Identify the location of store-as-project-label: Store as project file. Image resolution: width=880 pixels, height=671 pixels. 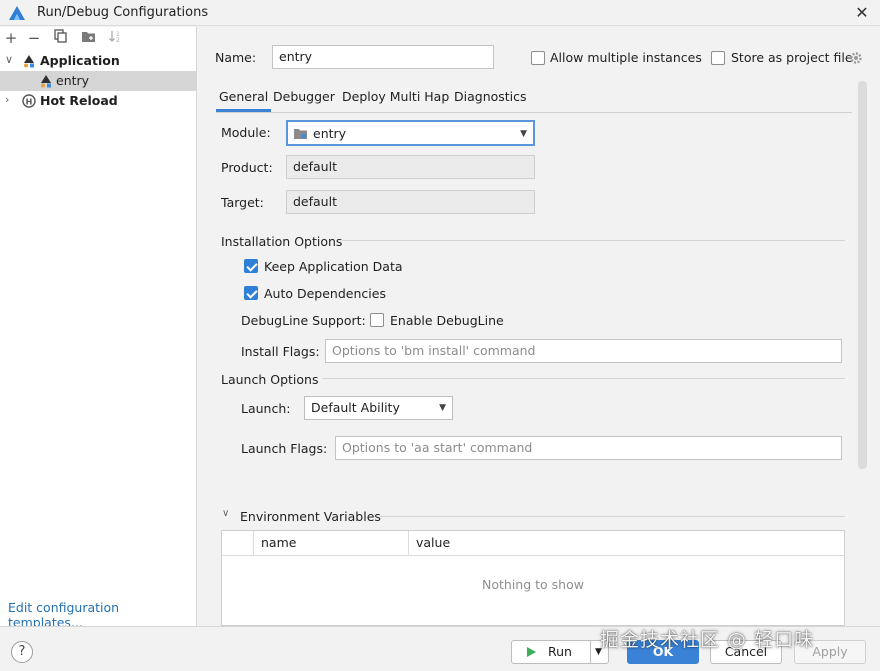
(792, 57).